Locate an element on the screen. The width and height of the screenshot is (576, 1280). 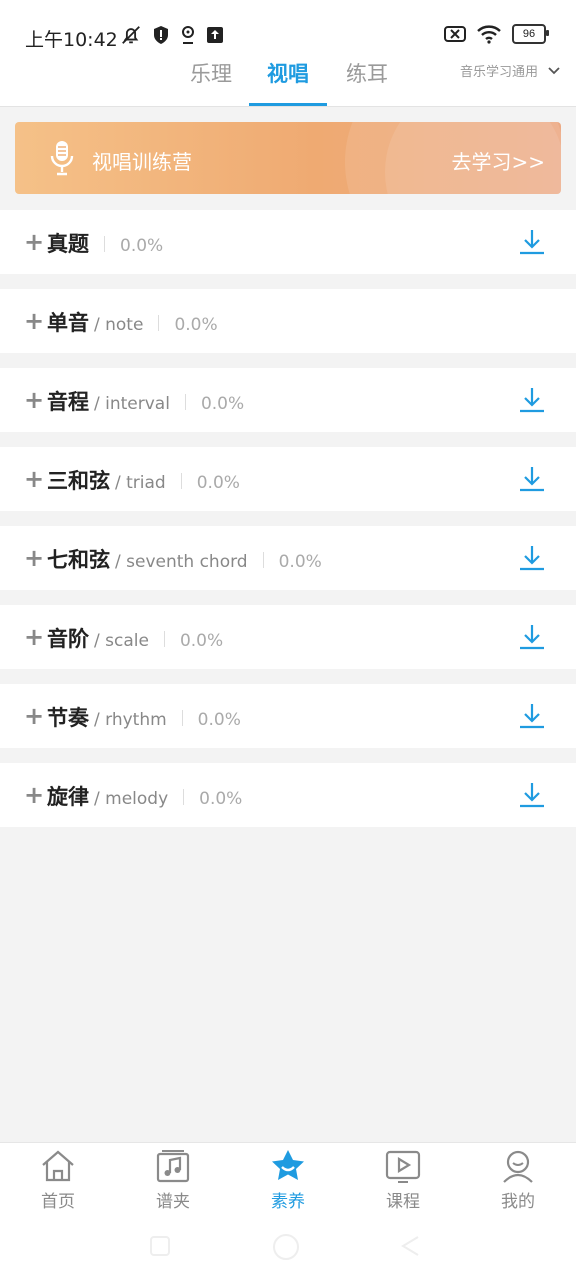
tab-music-theory: 乐理 is located at coordinates (211, 81).